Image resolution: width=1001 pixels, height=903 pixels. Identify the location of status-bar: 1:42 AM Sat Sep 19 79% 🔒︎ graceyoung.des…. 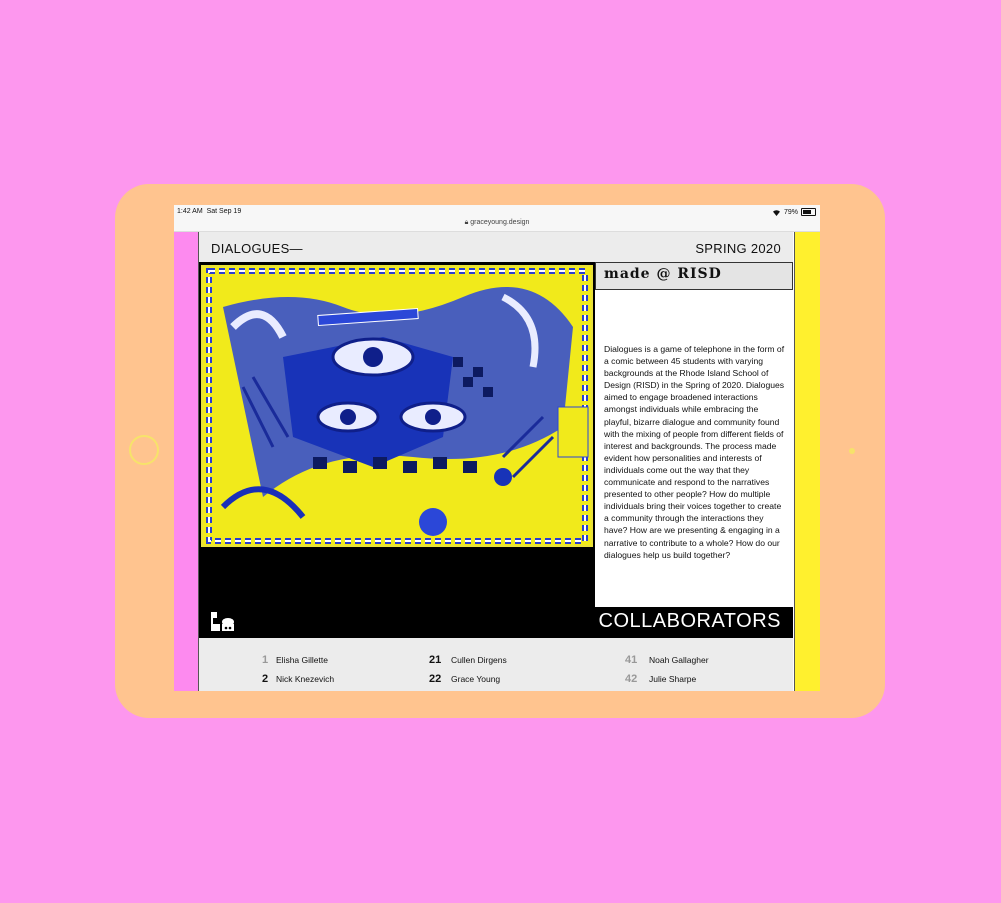
(497, 218).